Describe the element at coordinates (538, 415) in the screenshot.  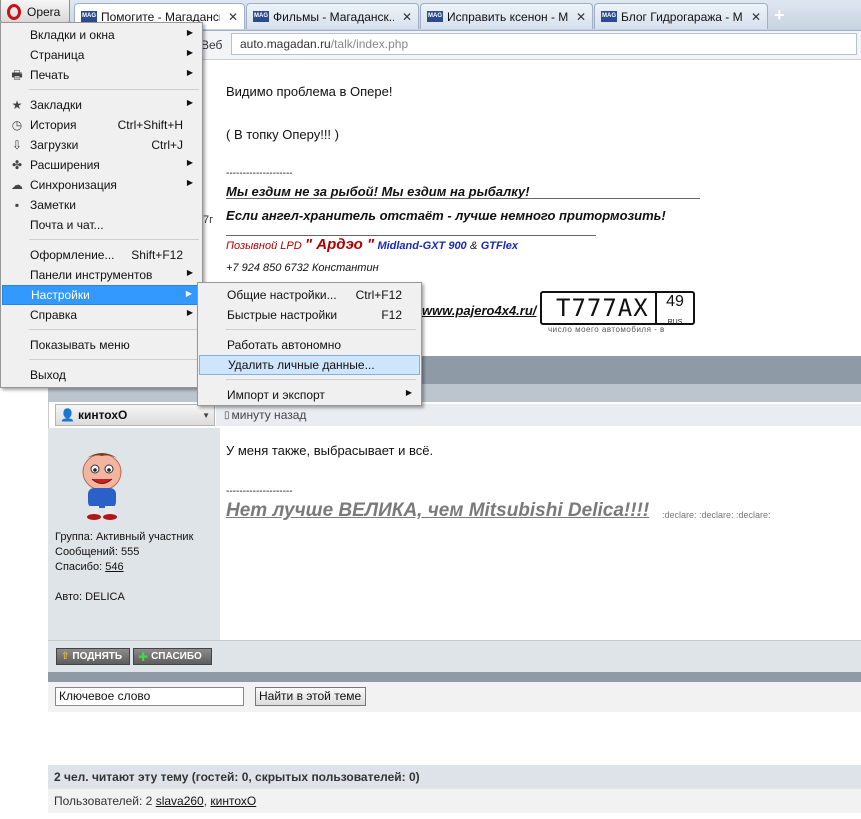
I see `post-time-bar: ▯ минуту назад` at that location.